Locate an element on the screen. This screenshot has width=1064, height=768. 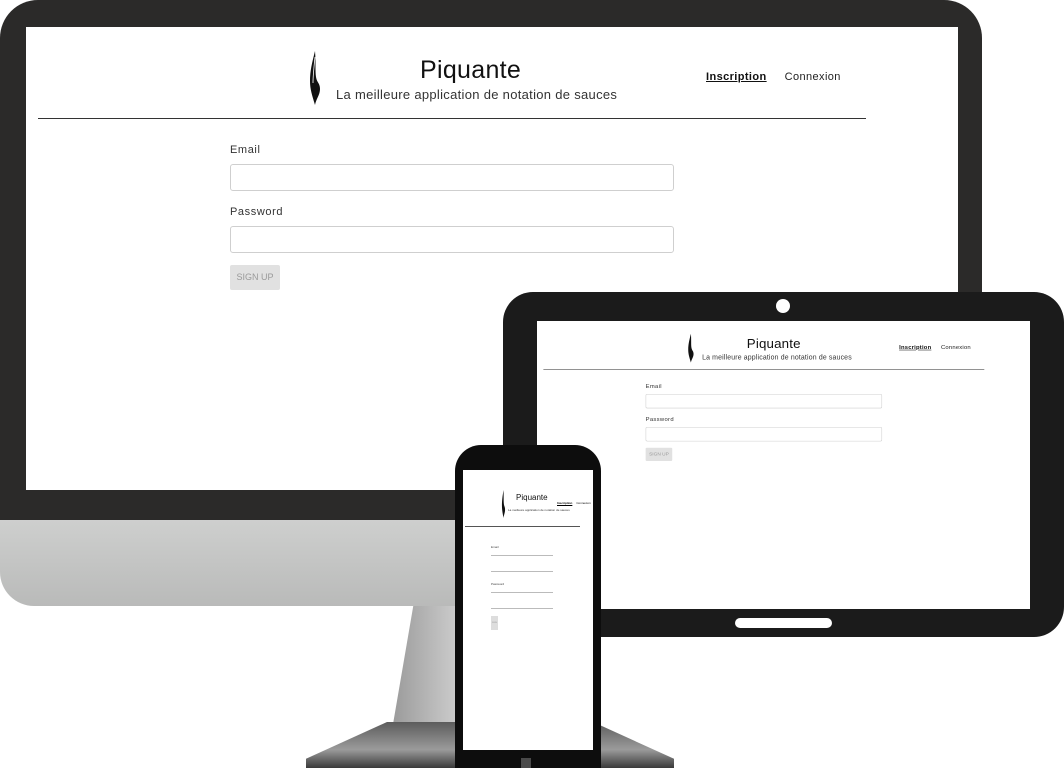
tablet-home-bar is located at coordinates (783, 623).